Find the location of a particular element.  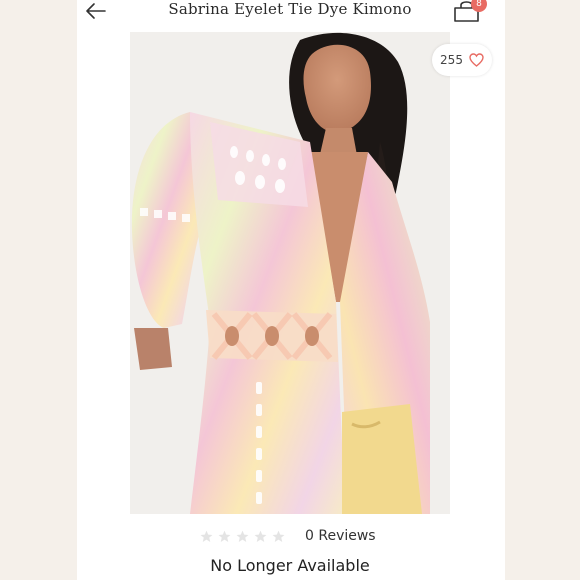

reviews-summary: 0 Reviews is located at coordinates (300, 536).